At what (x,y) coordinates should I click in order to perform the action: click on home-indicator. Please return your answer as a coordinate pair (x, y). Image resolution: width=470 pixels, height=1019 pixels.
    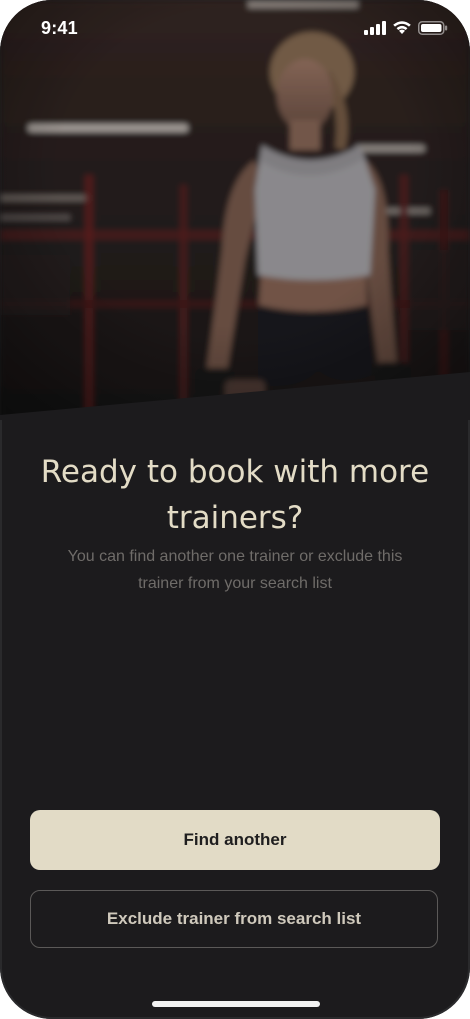
    Looking at the image, I should click on (236, 1004).